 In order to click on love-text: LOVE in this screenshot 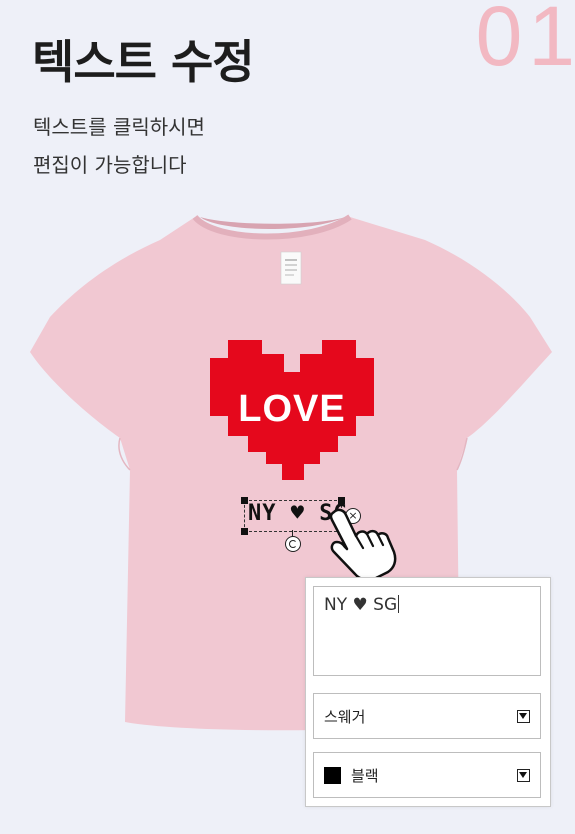, I will do `click(291, 409)`.